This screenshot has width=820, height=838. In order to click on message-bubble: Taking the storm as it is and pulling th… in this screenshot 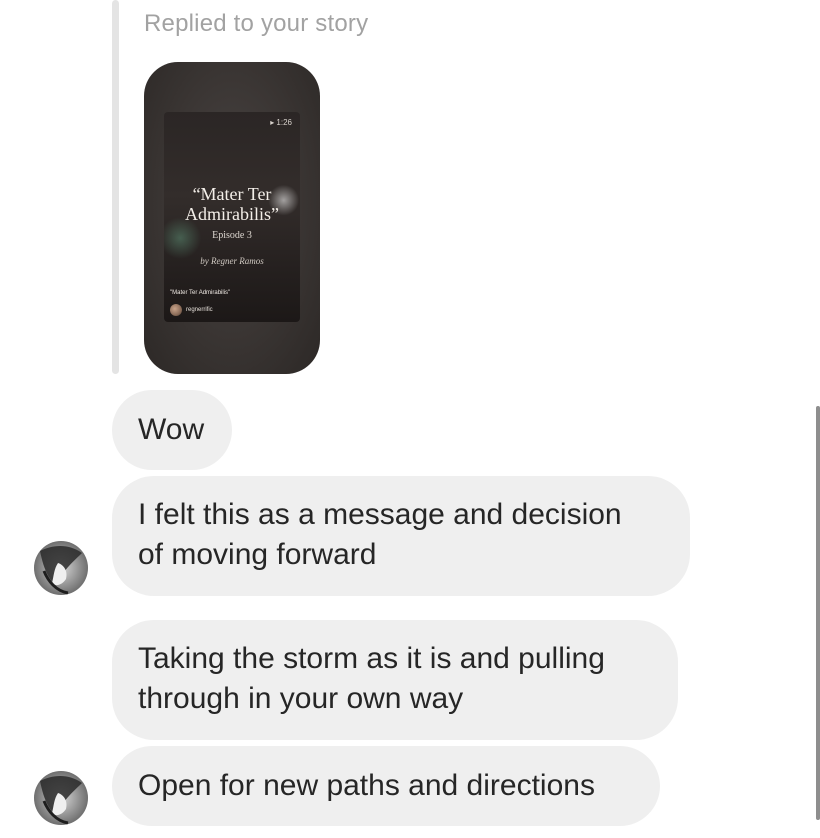, I will do `click(395, 680)`.